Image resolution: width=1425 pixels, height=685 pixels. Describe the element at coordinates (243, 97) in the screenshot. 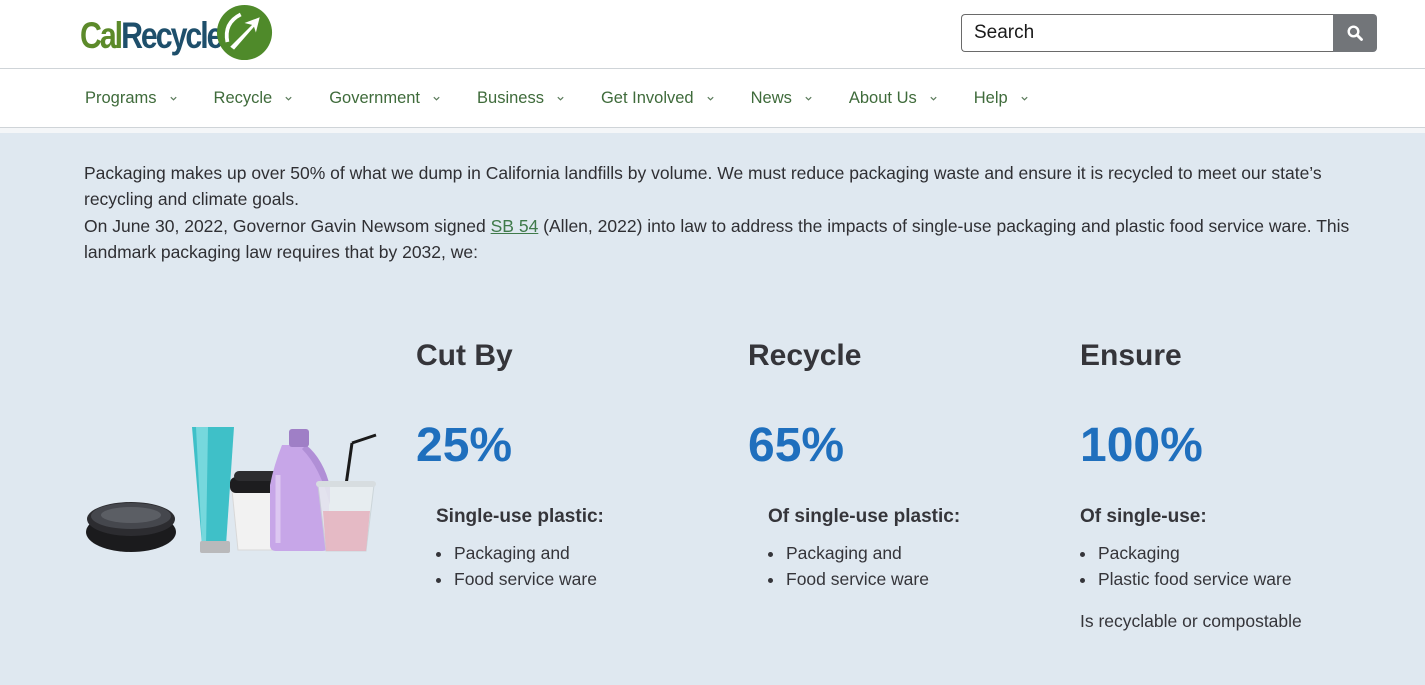

I see `nav-label: Recycle` at that location.